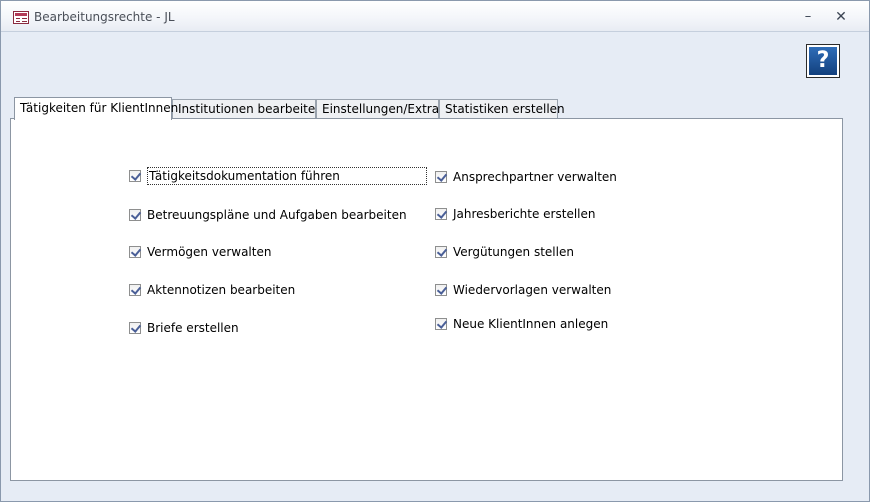  Describe the element at coordinates (808, 17) in the screenshot. I see `minimize-button: –` at that location.